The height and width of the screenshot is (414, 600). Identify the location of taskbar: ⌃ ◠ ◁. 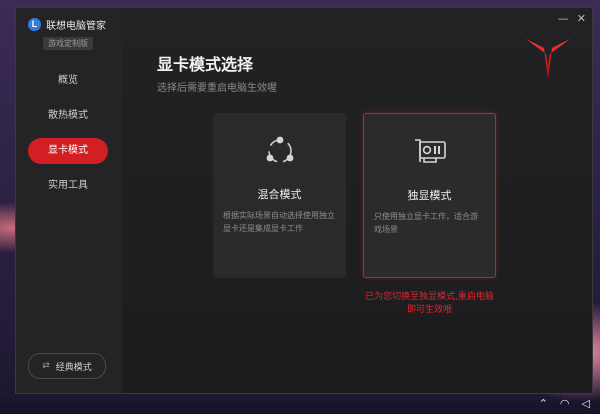
(300, 404).